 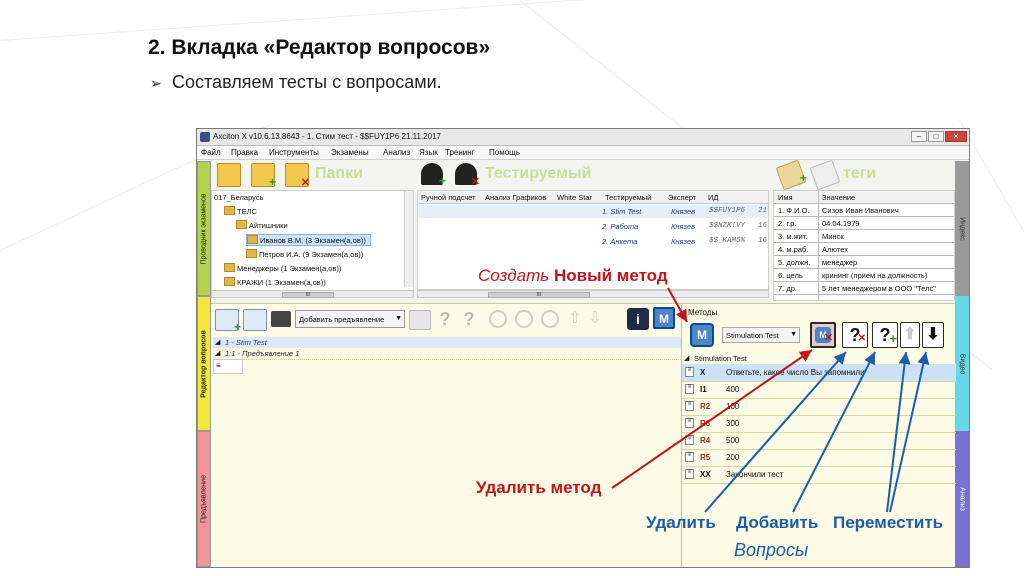 I want to click on question-row: ≡ R2 100, so click(x=819, y=407).